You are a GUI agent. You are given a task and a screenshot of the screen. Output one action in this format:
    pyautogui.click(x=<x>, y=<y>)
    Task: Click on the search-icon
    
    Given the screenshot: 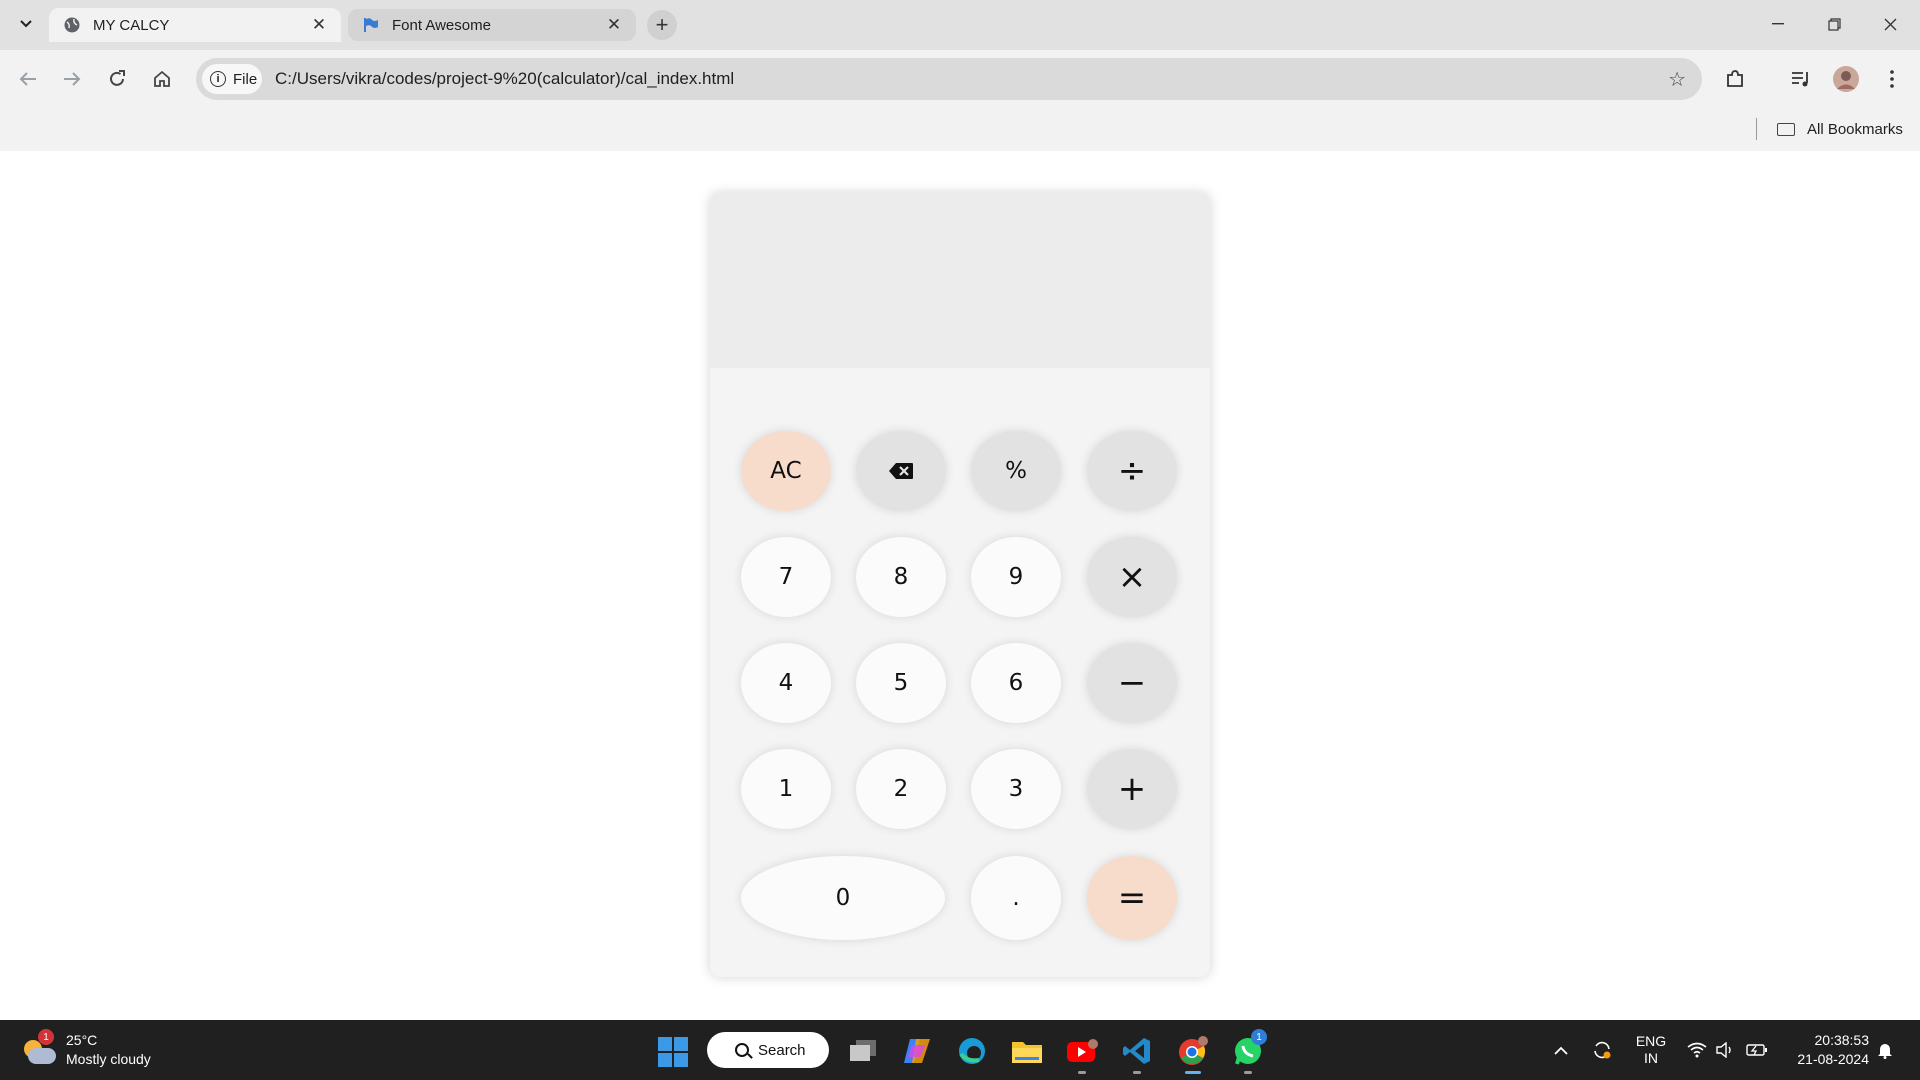 What is the action you would take?
    pyautogui.click(x=742, y=1050)
    